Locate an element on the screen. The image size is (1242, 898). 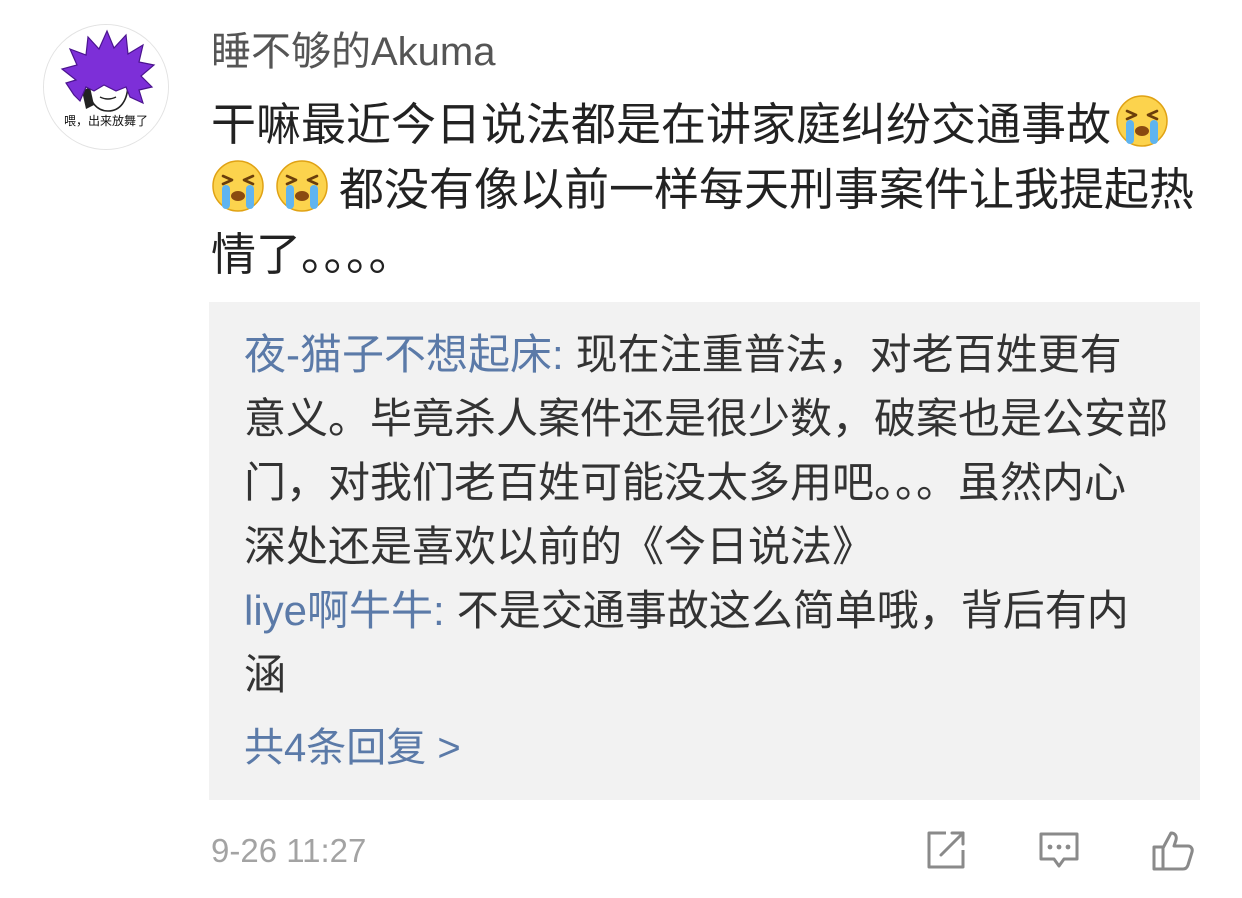
like-button is located at coordinates (1173, 850).